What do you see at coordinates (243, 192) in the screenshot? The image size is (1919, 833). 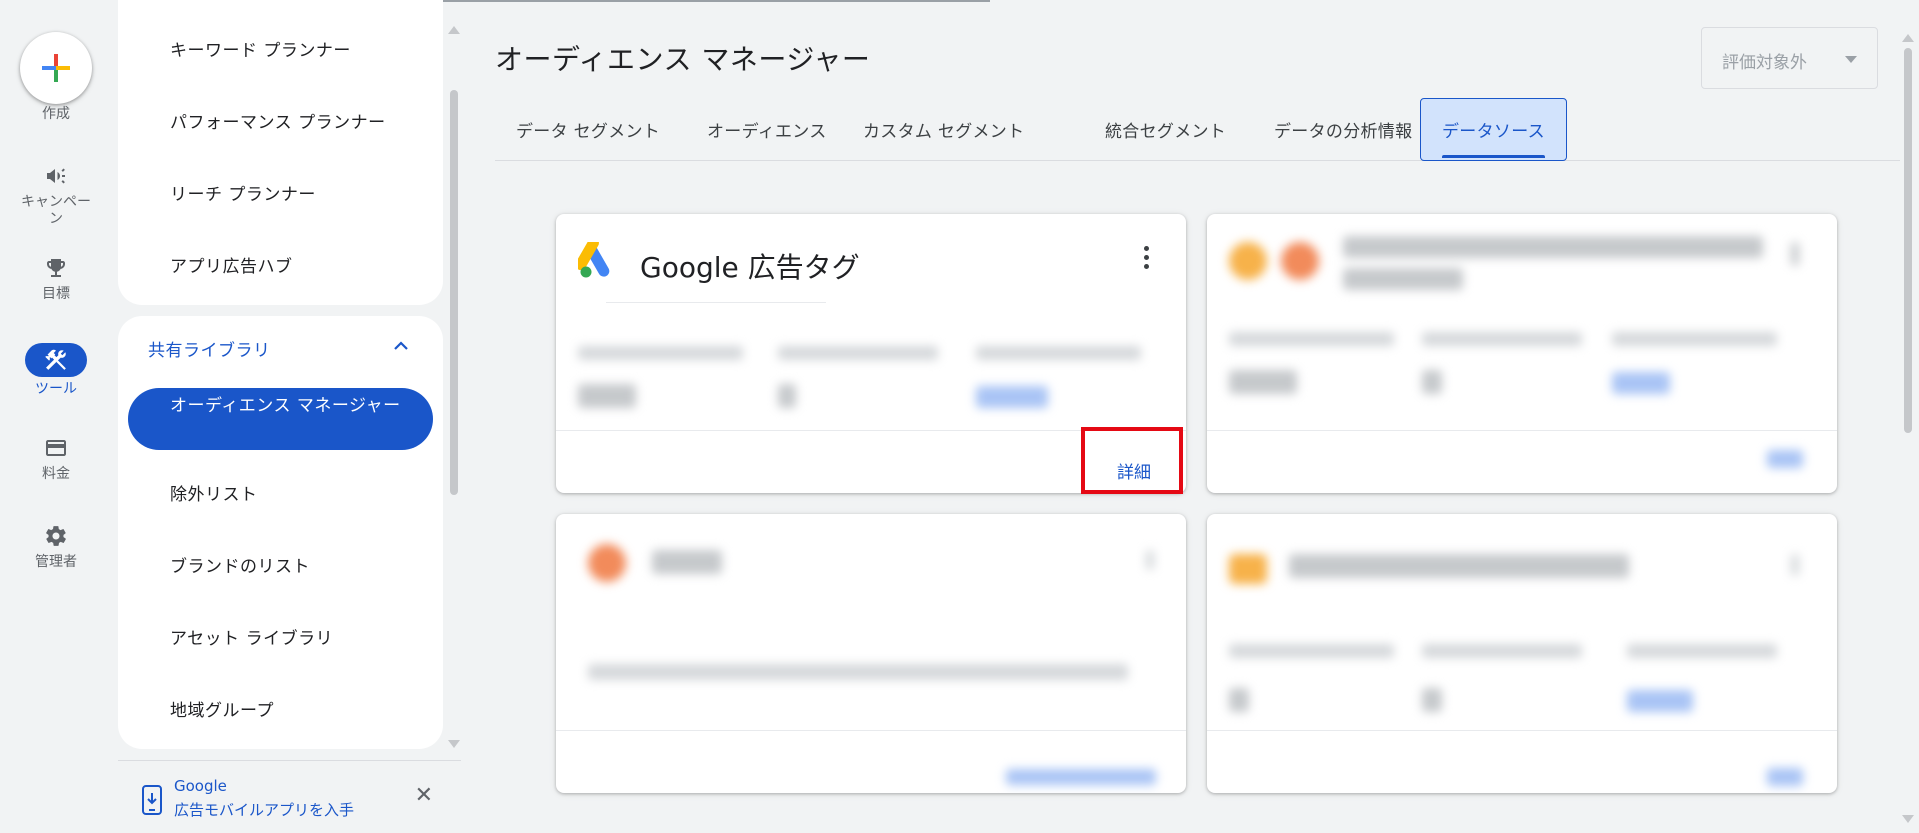 I see `nav-item-reach-planner: リーチ プランナー` at bounding box center [243, 192].